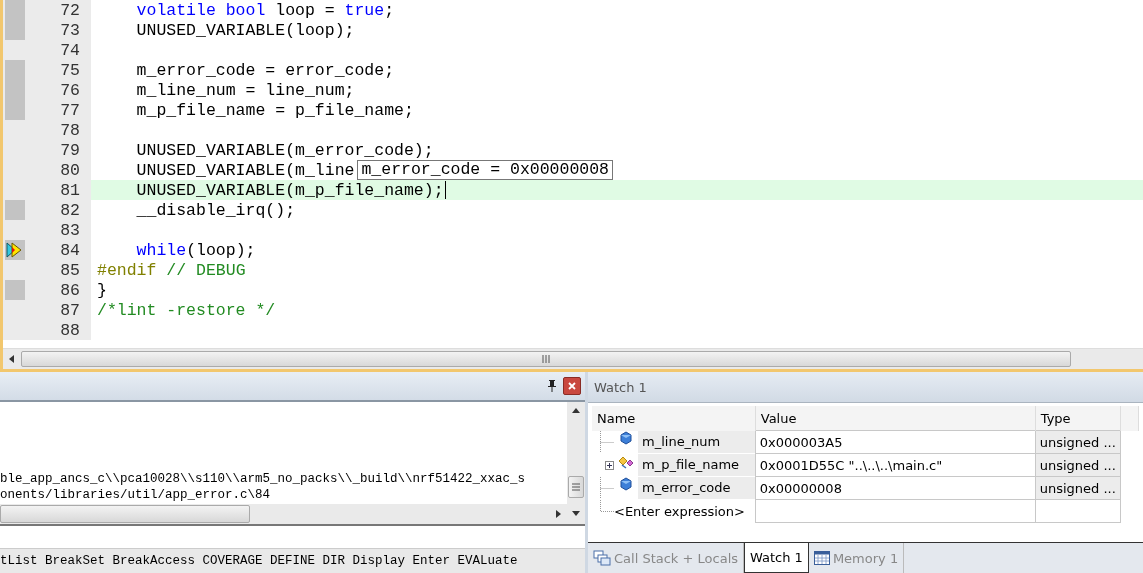 The width and height of the screenshot is (1143, 573). What do you see at coordinates (895, 418) in the screenshot?
I see `column-header: Value` at bounding box center [895, 418].